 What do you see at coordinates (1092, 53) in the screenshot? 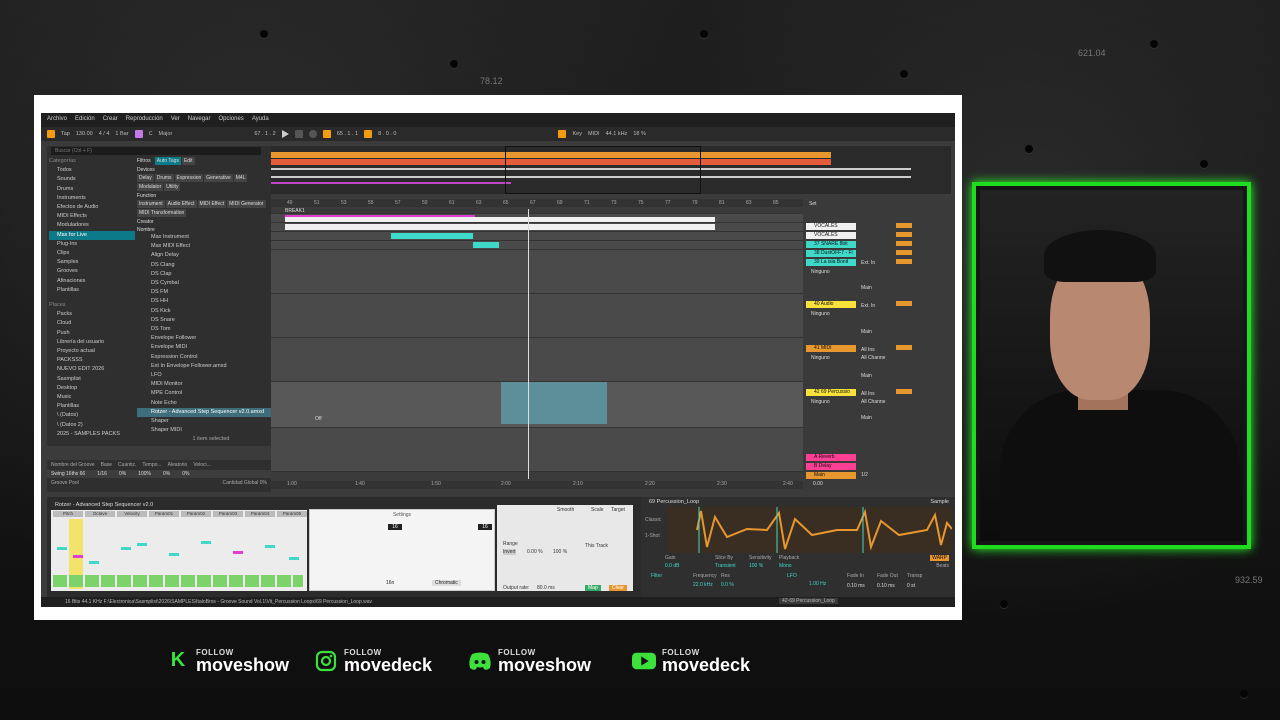
I see `bg-number: 621.04` at bounding box center [1092, 53].